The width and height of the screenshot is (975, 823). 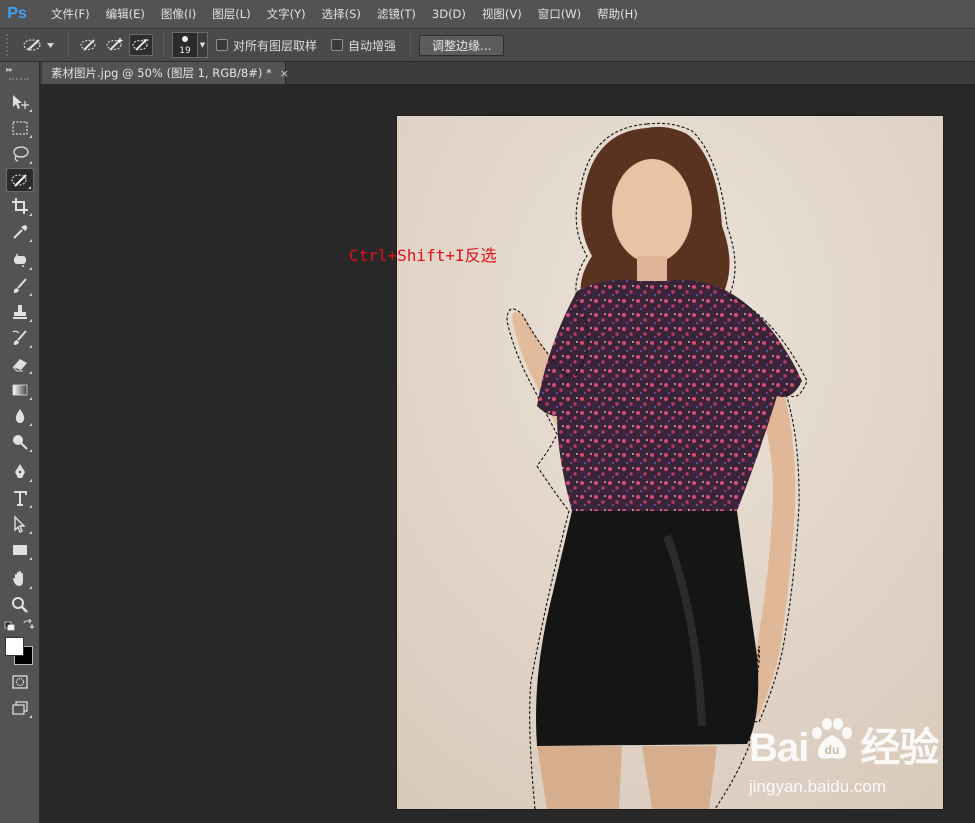 What do you see at coordinates (20, 472) in the screenshot?
I see `pen-tool-icon` at bounding box center [20, 472].